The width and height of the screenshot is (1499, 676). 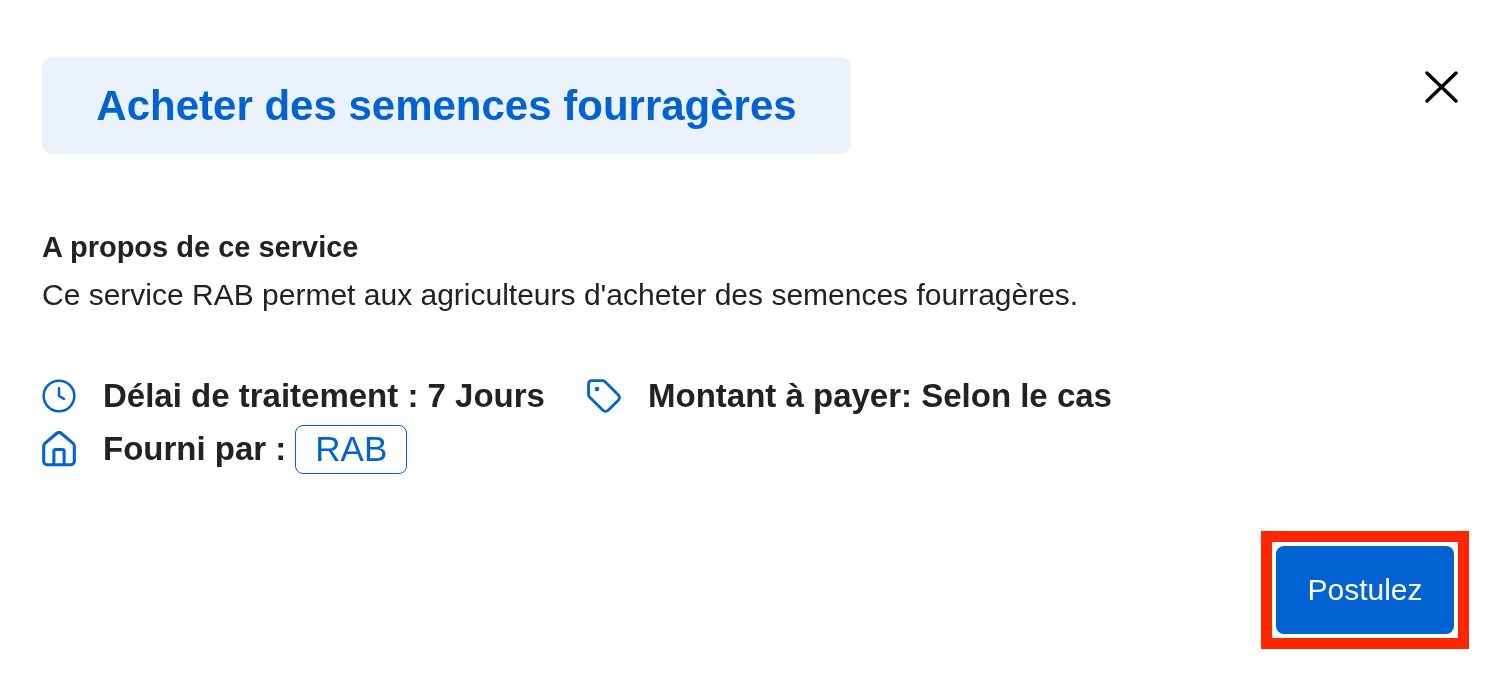 What do you see at coordinates (195, 449) in the screenshot?
I see `detail-label: Fourni par :` at bounding box center [195, 449].